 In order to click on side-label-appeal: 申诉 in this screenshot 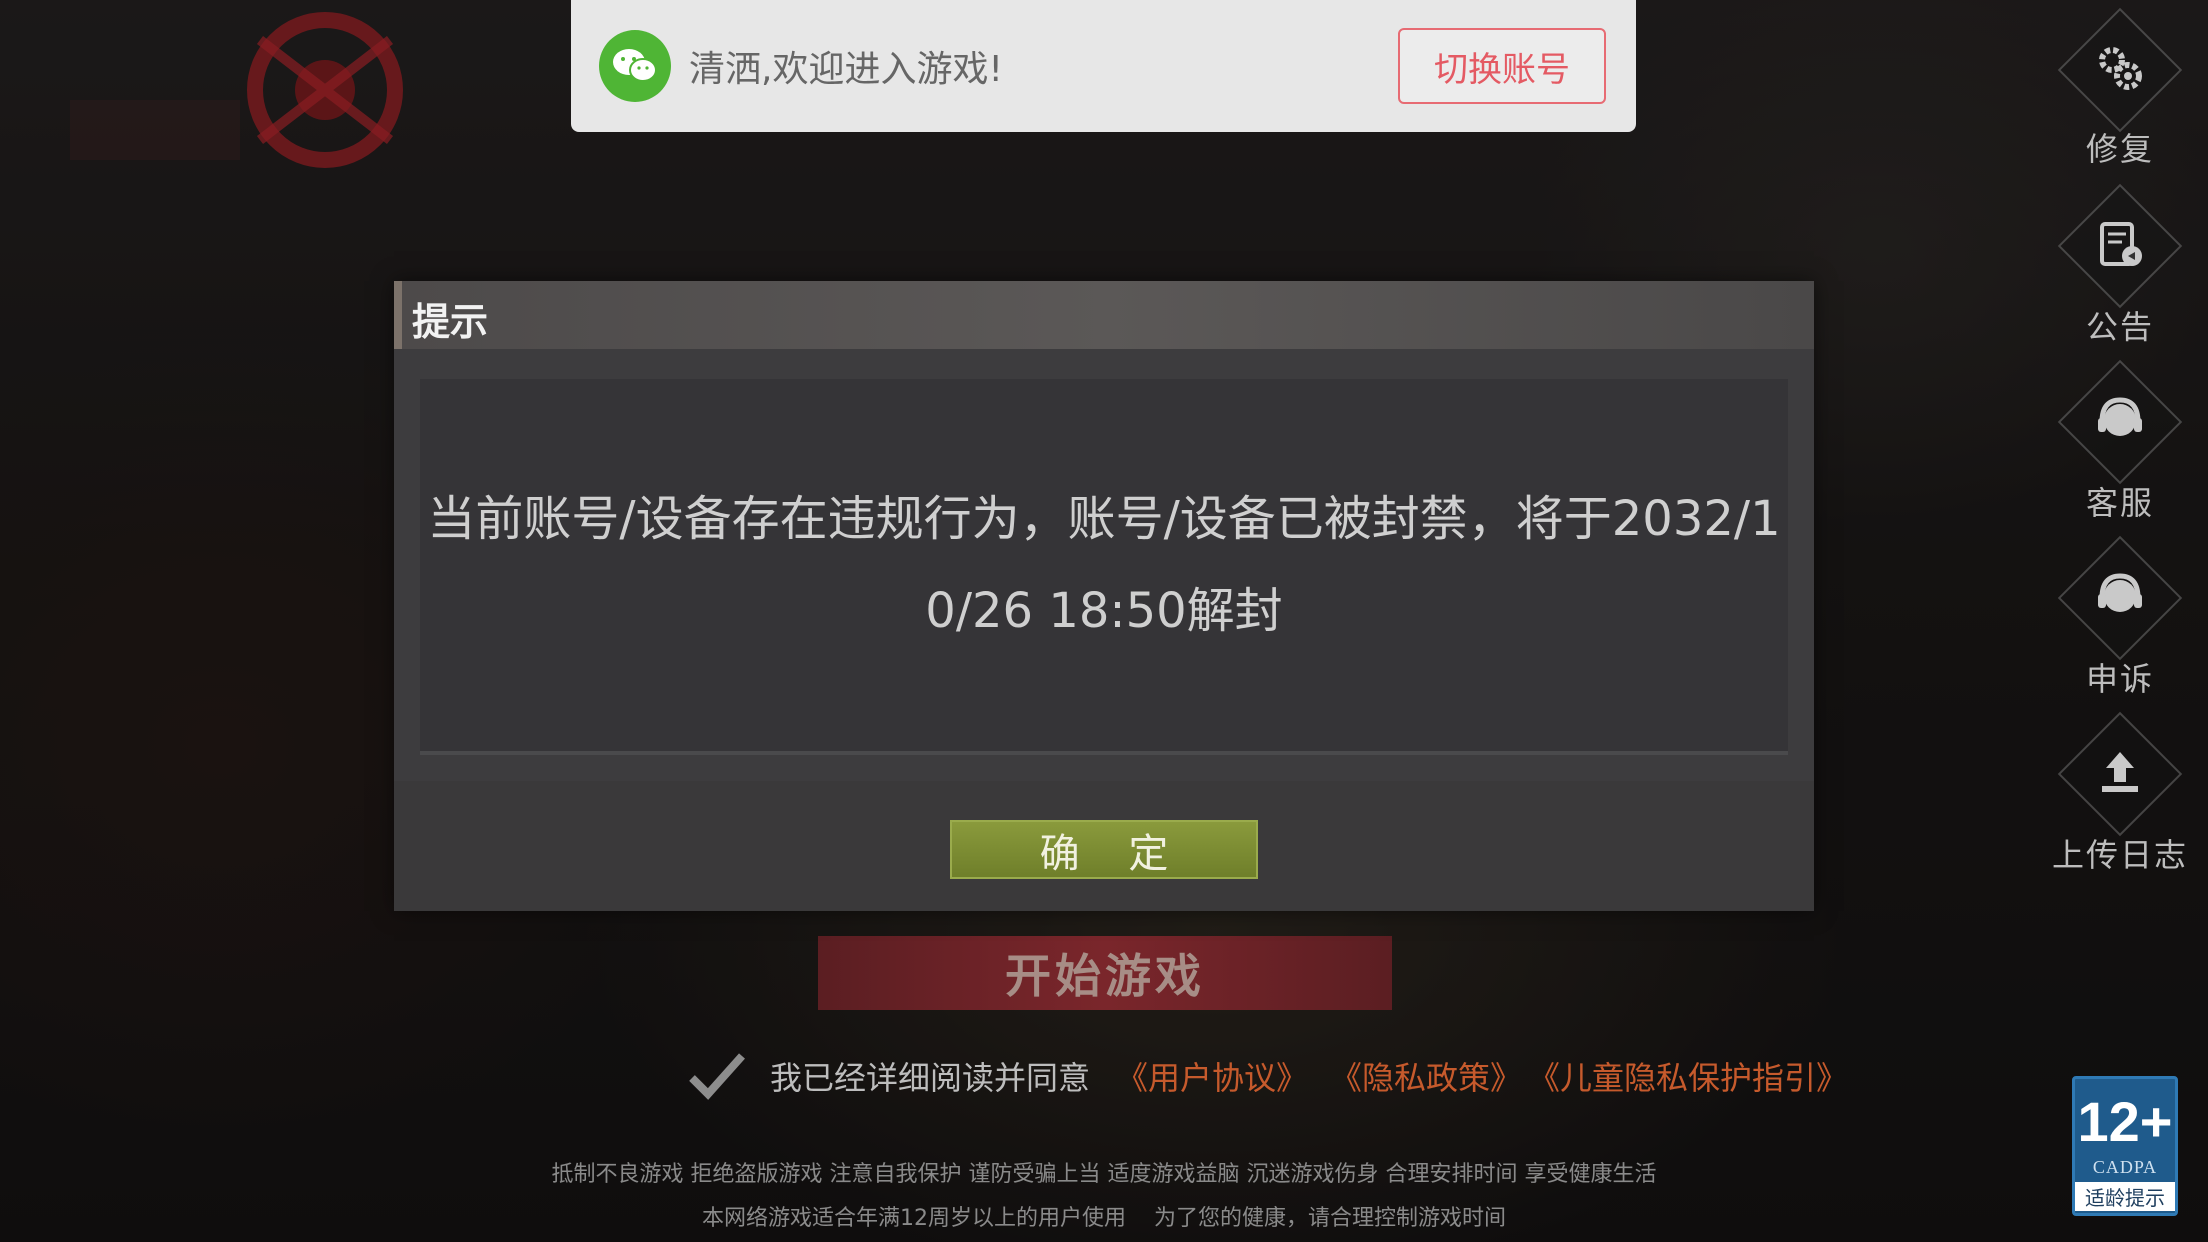, I will do `click(2119, 679)`.